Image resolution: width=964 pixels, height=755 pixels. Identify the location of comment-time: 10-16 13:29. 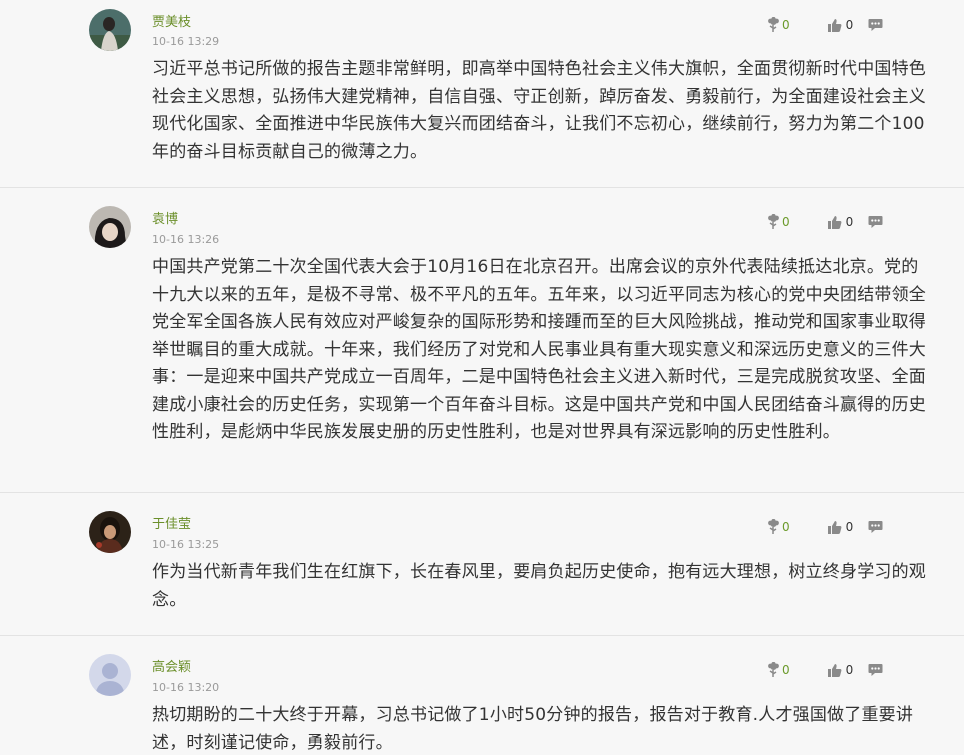
(186, 41).